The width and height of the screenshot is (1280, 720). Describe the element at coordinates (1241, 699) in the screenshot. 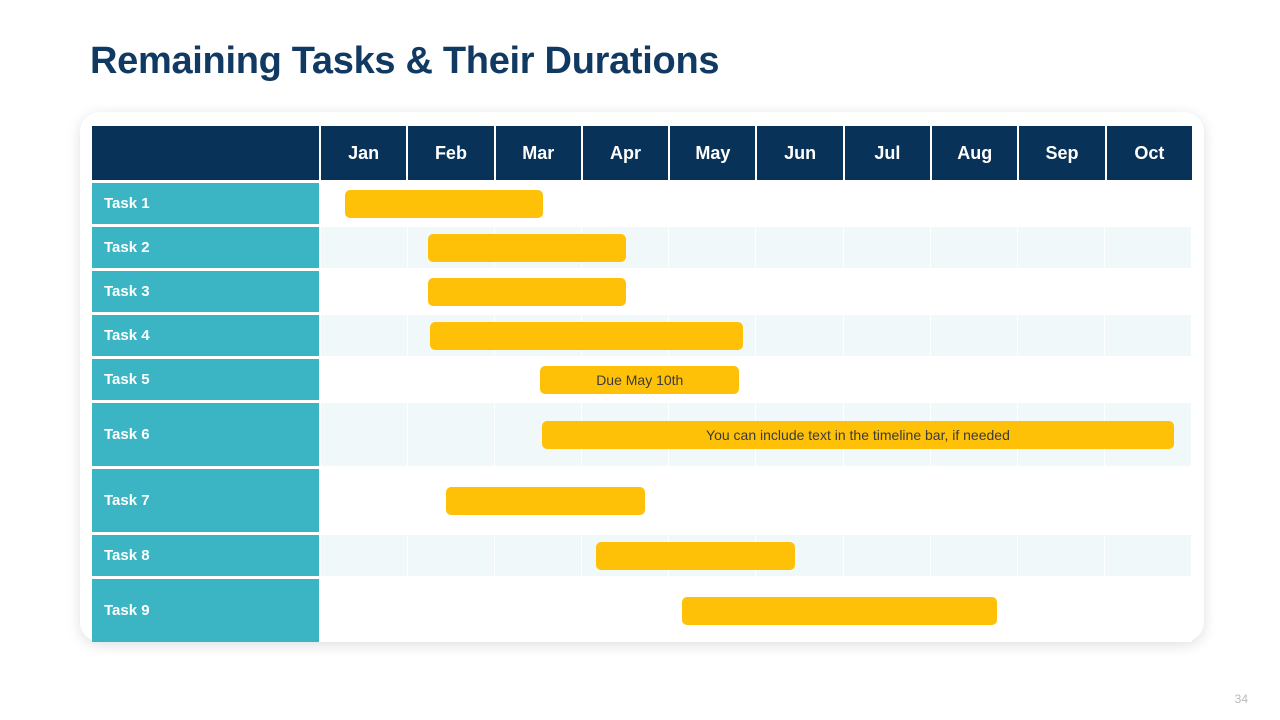

I see `page-number: 34` at that location.